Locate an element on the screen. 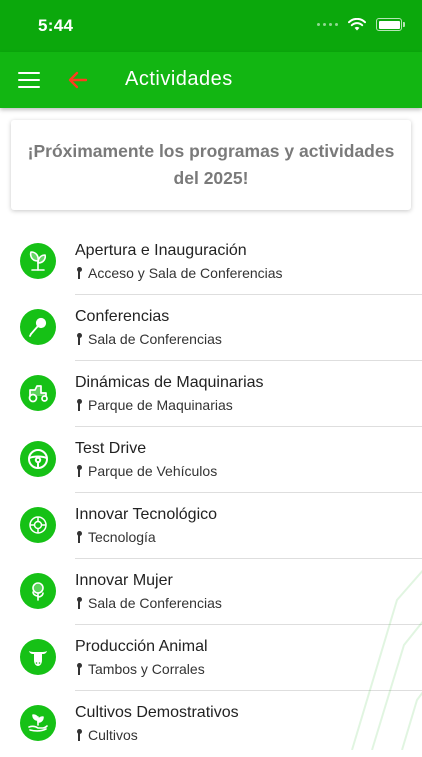 This screenshot has height=757, width=422. activity-title: Apertura e Inauguración is located at coordinates (161, 250).